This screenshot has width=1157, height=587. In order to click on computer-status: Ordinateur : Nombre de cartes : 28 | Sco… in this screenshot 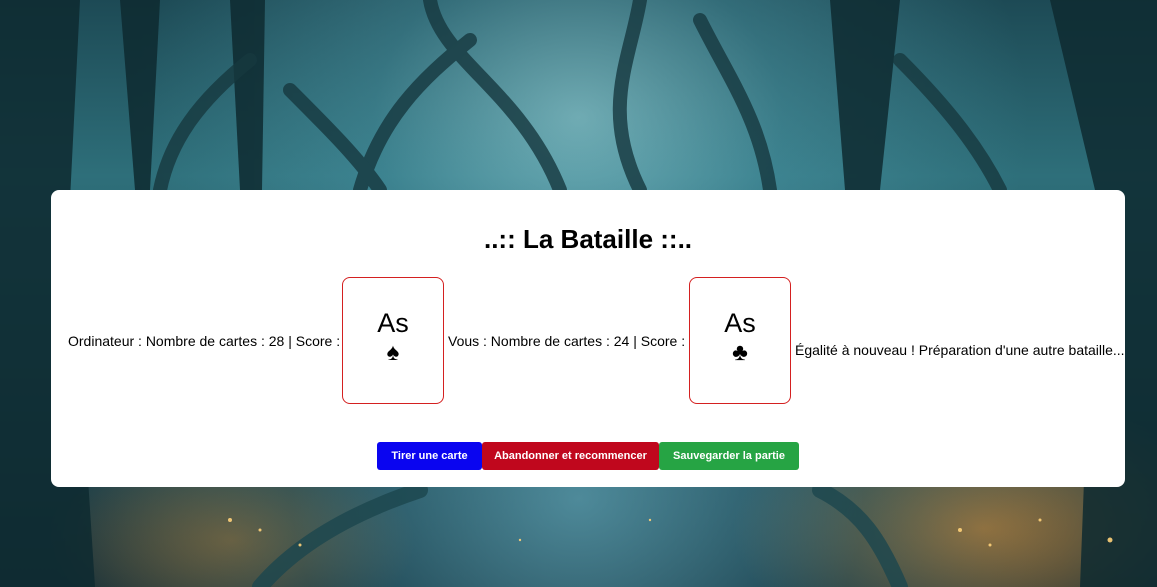, I will do `click(210, 341)`.